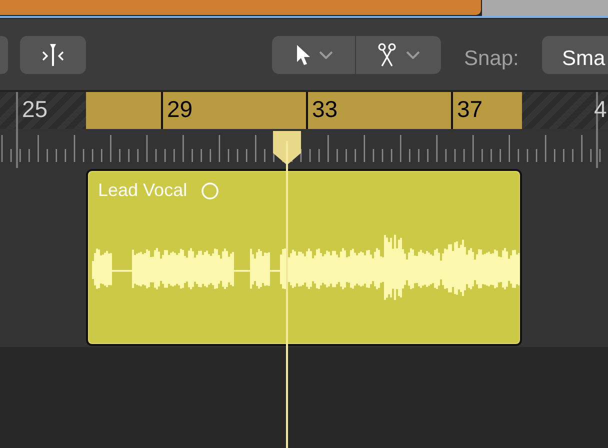 Image resolution: width=608 pixels, height=448 pixels. I want to click on bar-number: 4, so click(600, 109).